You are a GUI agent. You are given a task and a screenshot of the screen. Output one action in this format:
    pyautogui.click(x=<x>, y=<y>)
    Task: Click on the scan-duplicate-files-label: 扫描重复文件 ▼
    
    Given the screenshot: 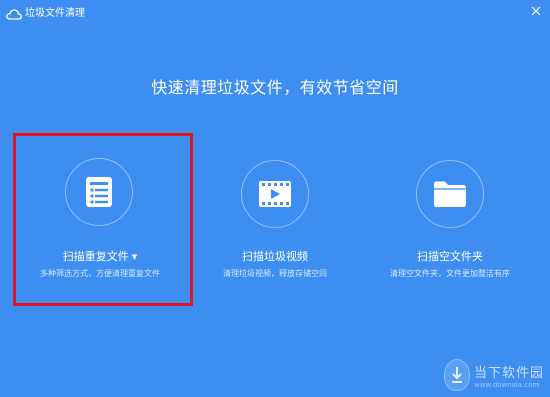 What is the action you would take?
    pyautogui.click(x=100, y=256)
    